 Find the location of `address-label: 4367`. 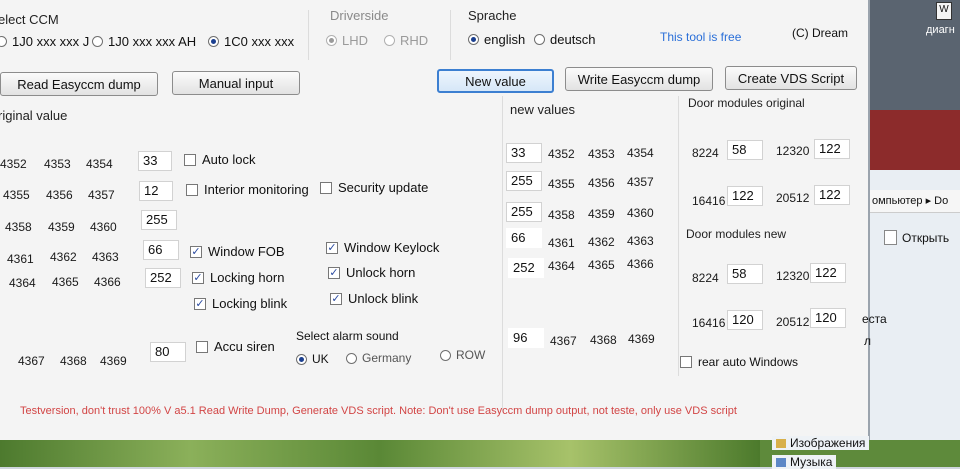

address-label: 4367 is located at coordinates (563, 341).